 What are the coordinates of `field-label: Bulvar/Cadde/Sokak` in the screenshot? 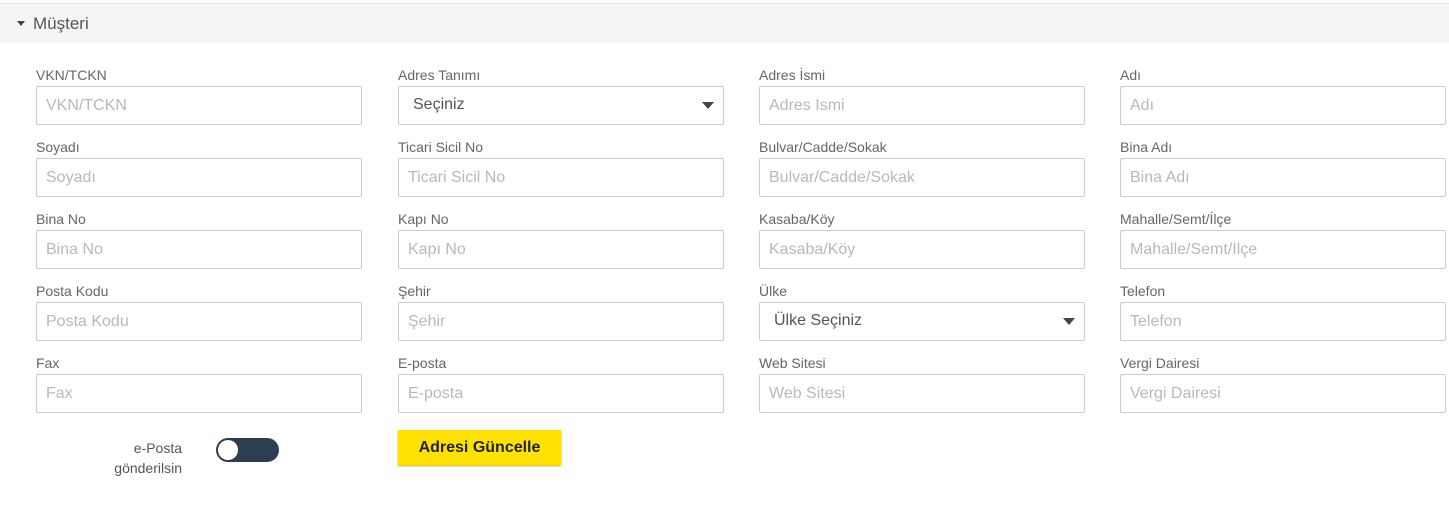 It's located at (823, 147).